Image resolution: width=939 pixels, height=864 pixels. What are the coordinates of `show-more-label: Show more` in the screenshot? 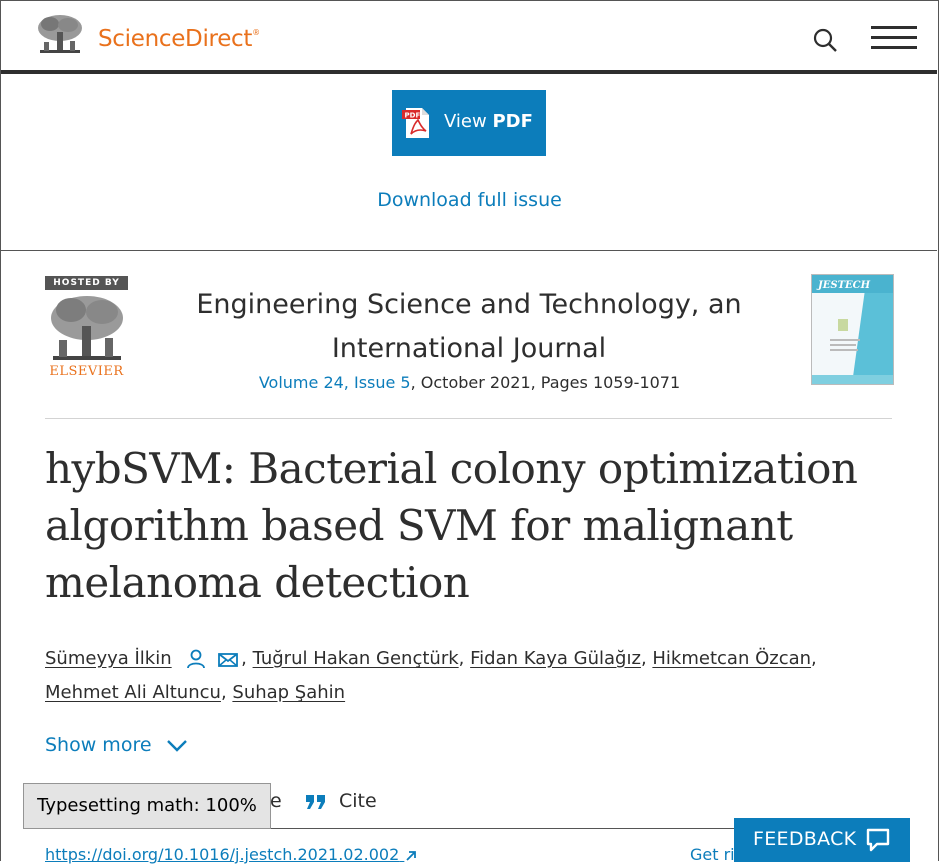 It's located at (98, 745).